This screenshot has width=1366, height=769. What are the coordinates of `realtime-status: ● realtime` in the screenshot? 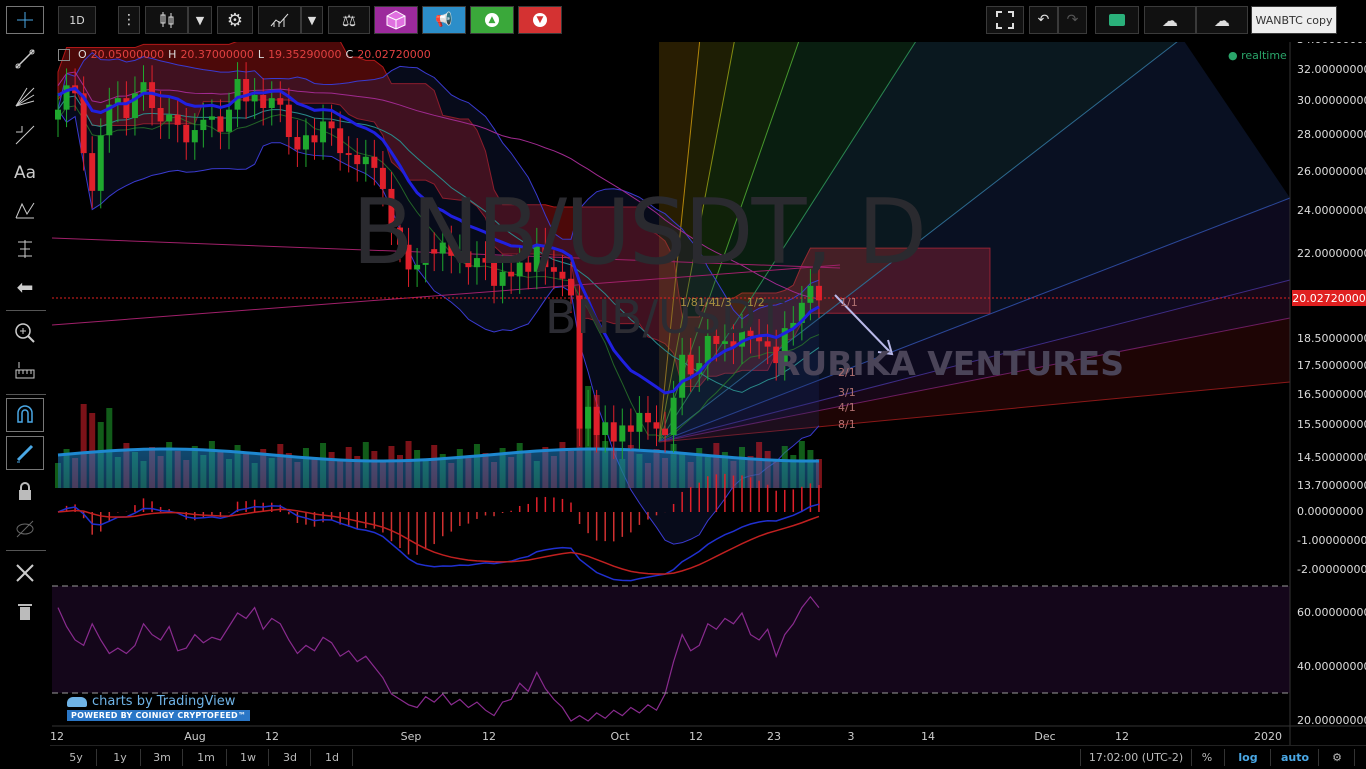 It's located at (1257, 55).